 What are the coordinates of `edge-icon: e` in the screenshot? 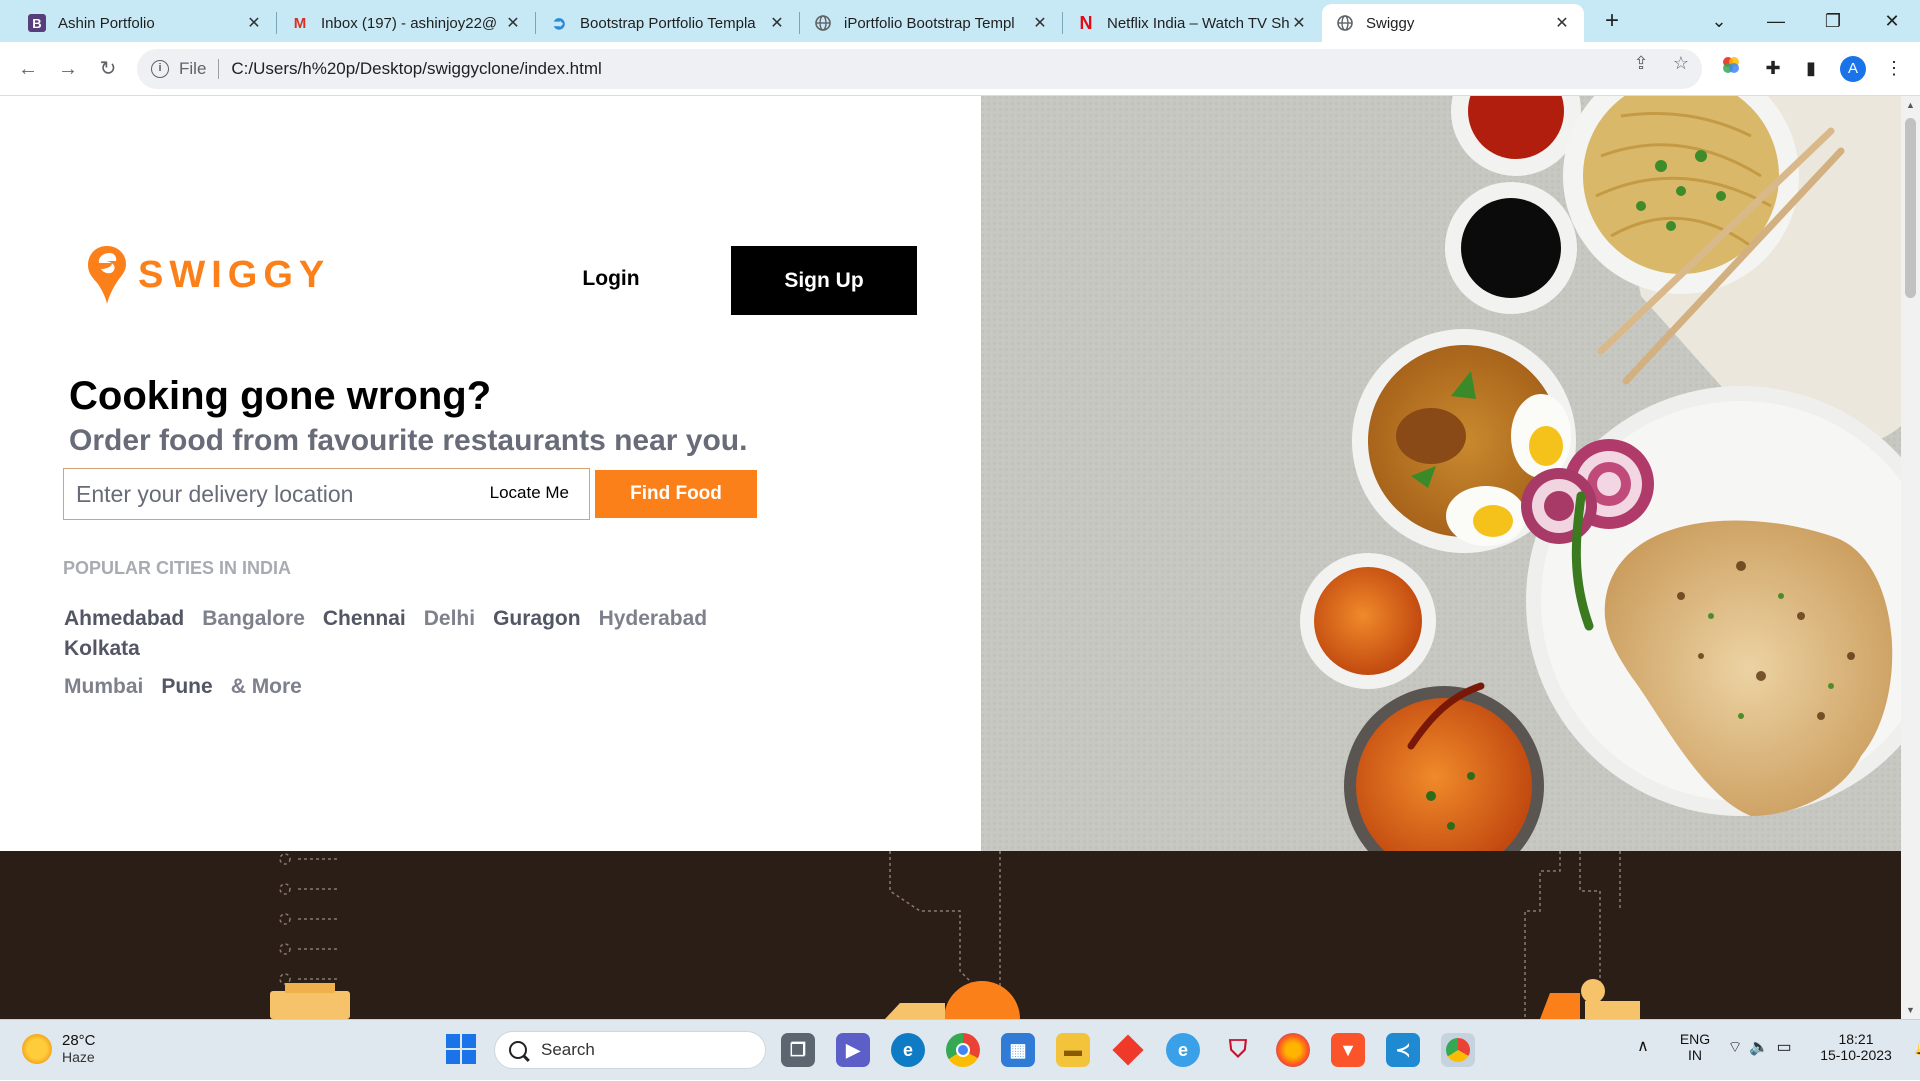 It's located at (908, 1050).